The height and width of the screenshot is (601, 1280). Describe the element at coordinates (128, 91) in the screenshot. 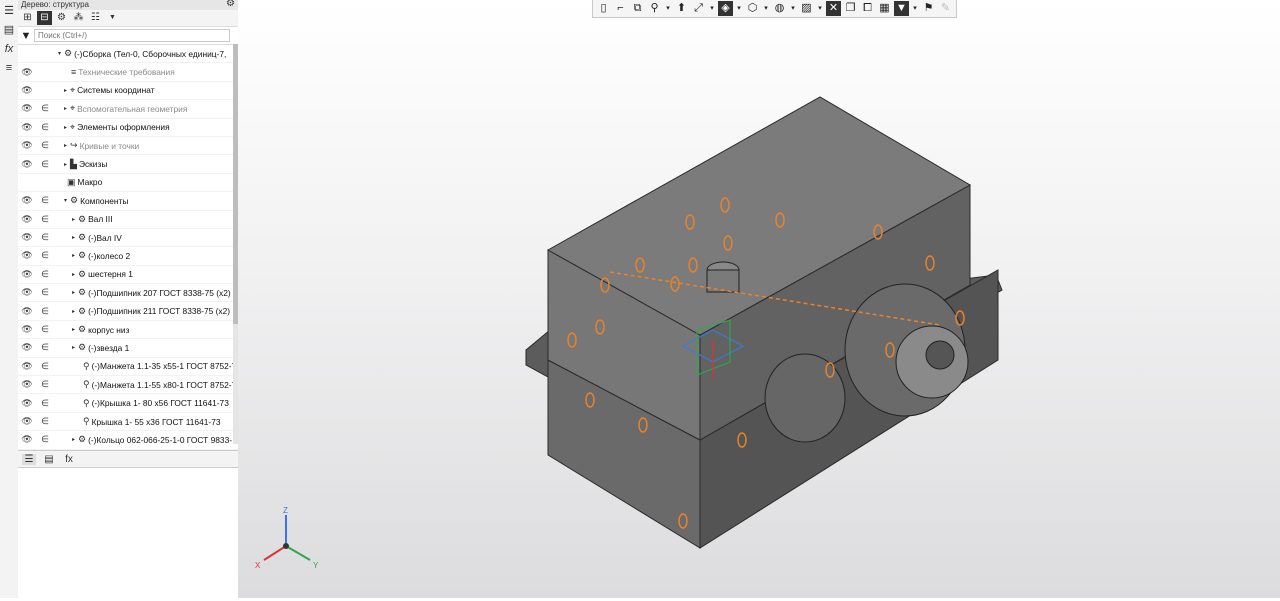

I see `tree-row: 👁 ▸ ⌖ Системы координат` at that location.